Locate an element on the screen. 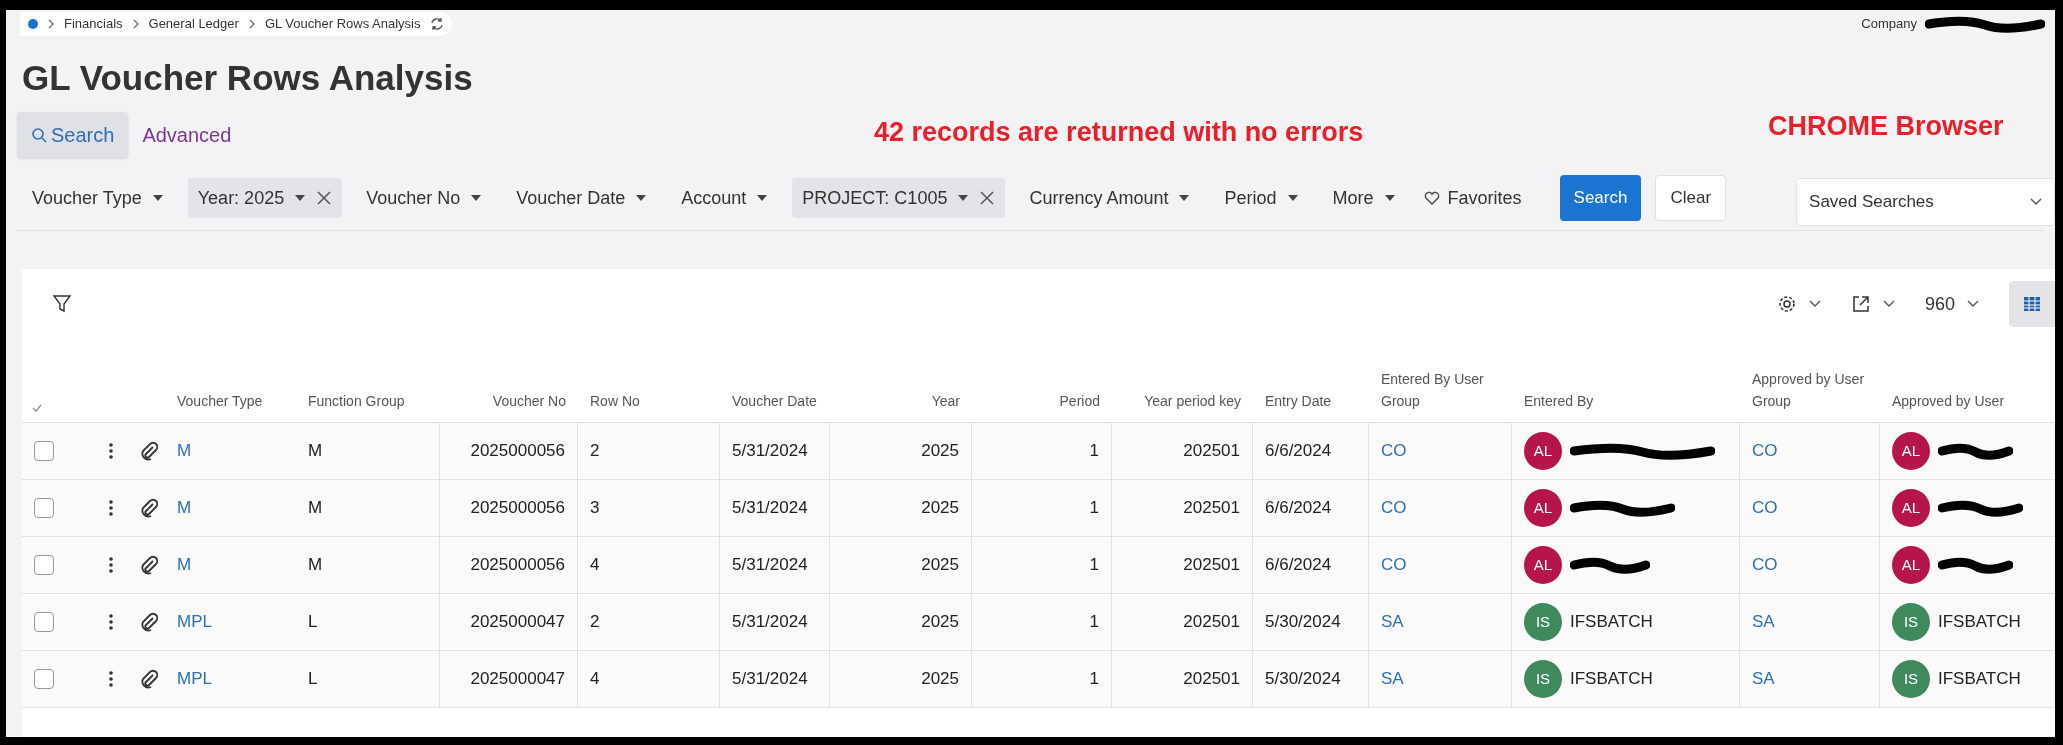 Image resolution: width=2063 pixels, height=745 pixels. column-header: Entered By is located at coordinates (1626, 401).